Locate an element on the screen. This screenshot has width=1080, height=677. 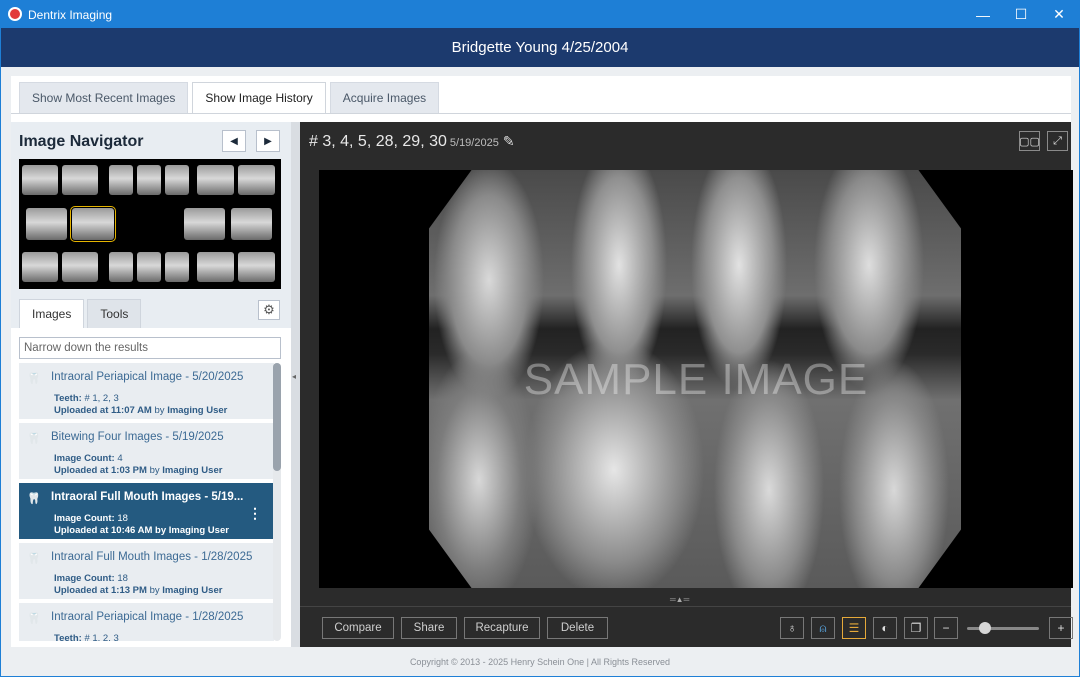
thumbnail-selected is located at coordinates (93, 224).